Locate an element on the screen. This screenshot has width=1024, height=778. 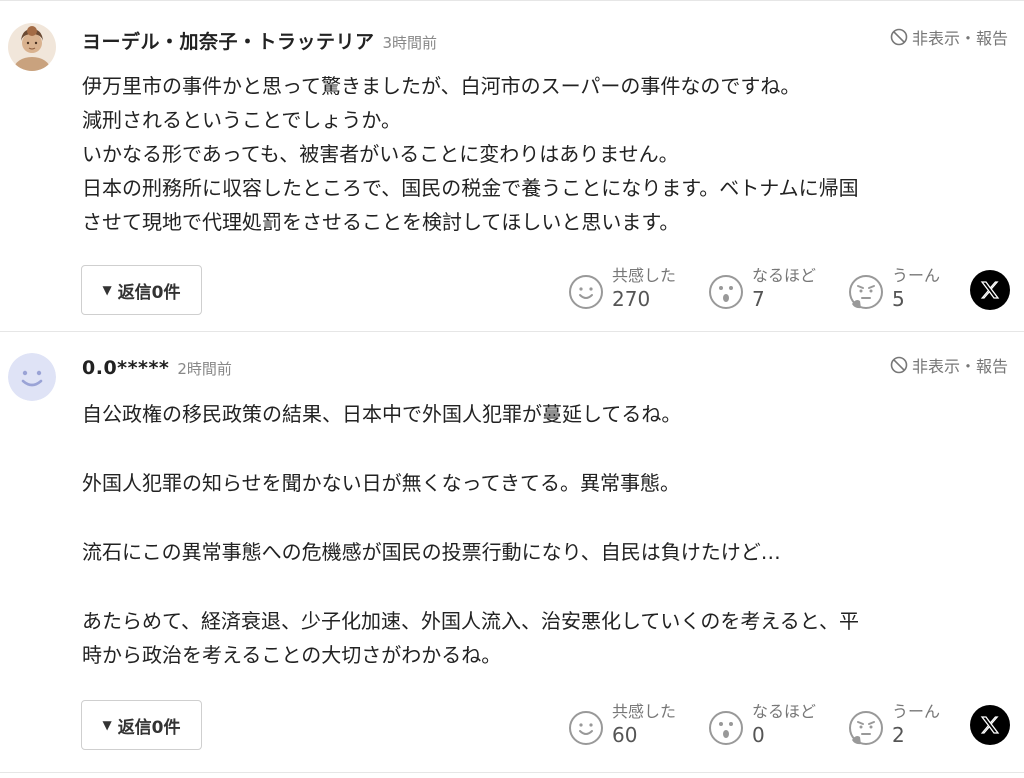
comment-line: 外国人犯罪の知らせを聞かない日が無くなってきてる。異常事態。 is located at coordinates (381, 483).